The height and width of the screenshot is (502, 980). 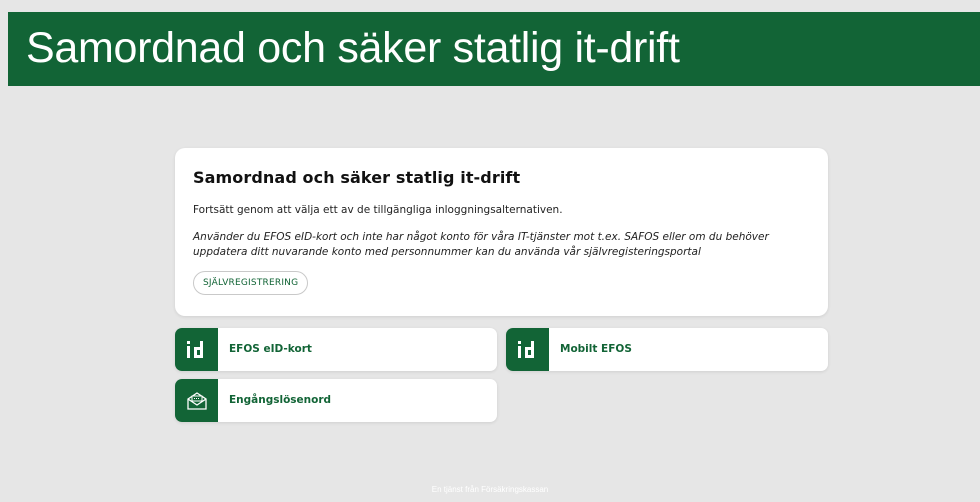 I want to click on login-option-label: EFOS eID-kort, so click(x=270, y=349).